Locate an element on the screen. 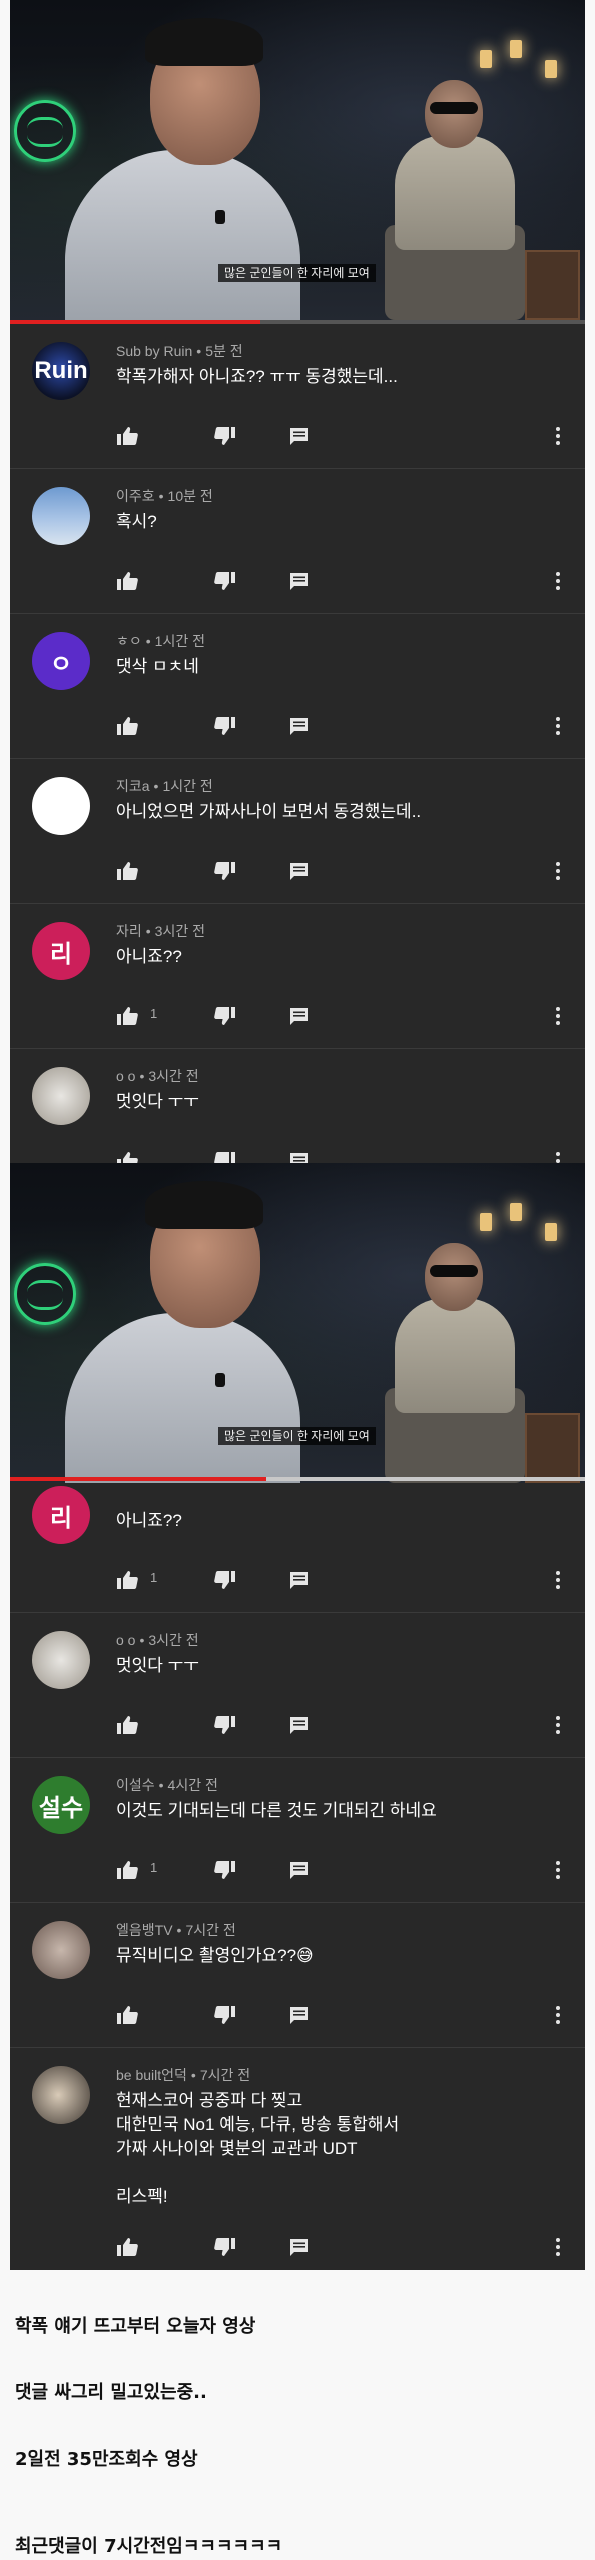 This screenshot has width=595, height=2560. avatar-initial: Ruin is located at coordinates (61, 370).